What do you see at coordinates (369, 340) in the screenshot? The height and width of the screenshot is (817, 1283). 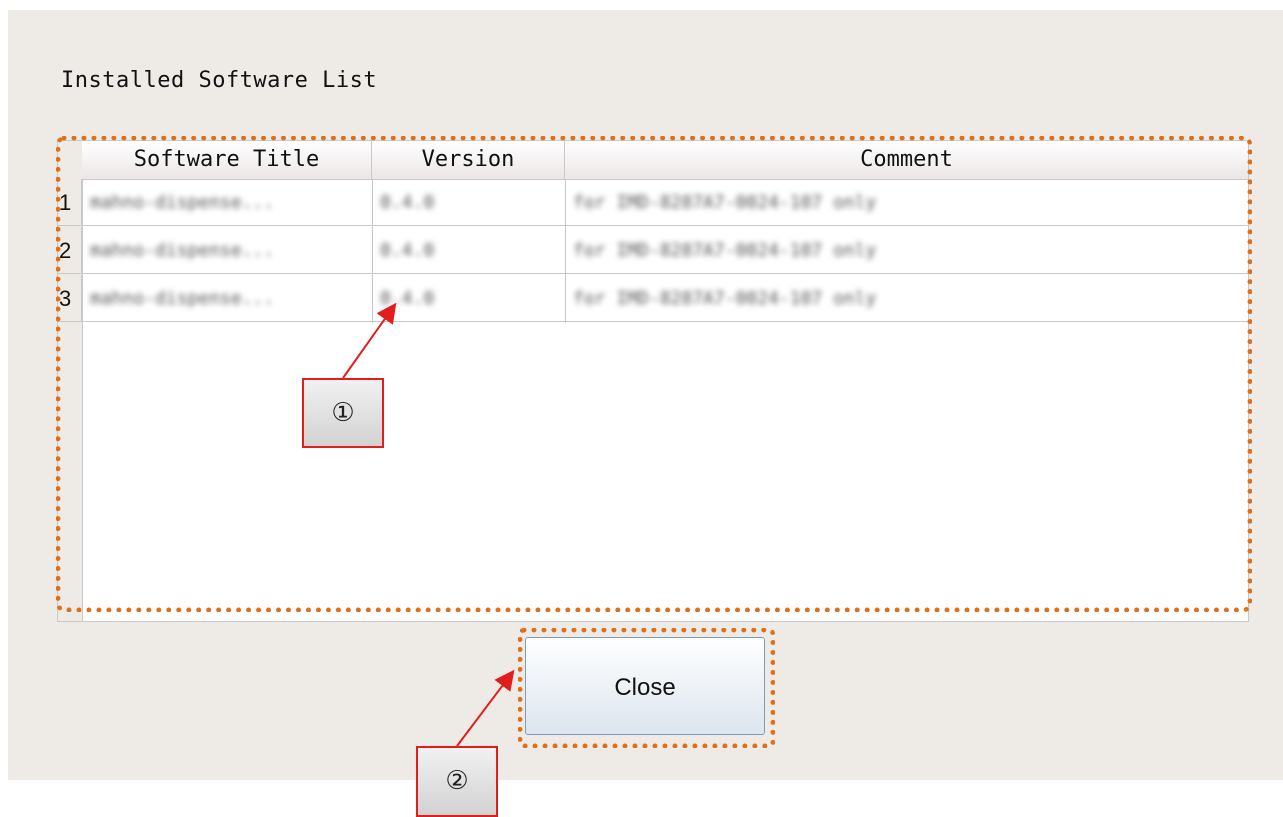 I see `arrow-to-version-cell` at bounding box center [369, 340].